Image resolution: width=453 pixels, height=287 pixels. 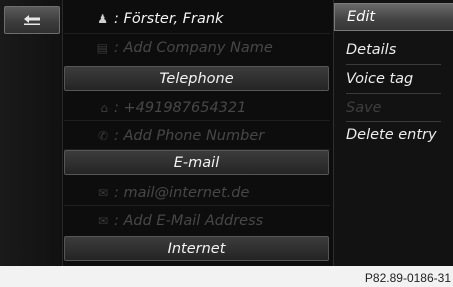 What do you see at coordinates (371, 50) in the screenshot?
I see `menu-item-label: Details` at bounding box center [371, 50].